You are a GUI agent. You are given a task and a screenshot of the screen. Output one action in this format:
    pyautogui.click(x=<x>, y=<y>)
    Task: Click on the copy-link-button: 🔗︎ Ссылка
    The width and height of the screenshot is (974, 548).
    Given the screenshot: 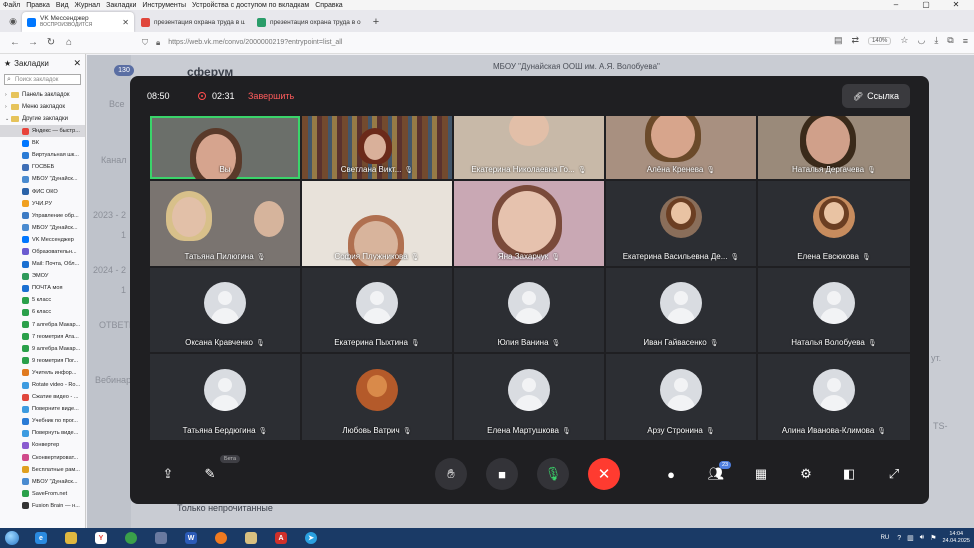 What is the action you would take?
    pyautogui.click(x=876, y=96)
    